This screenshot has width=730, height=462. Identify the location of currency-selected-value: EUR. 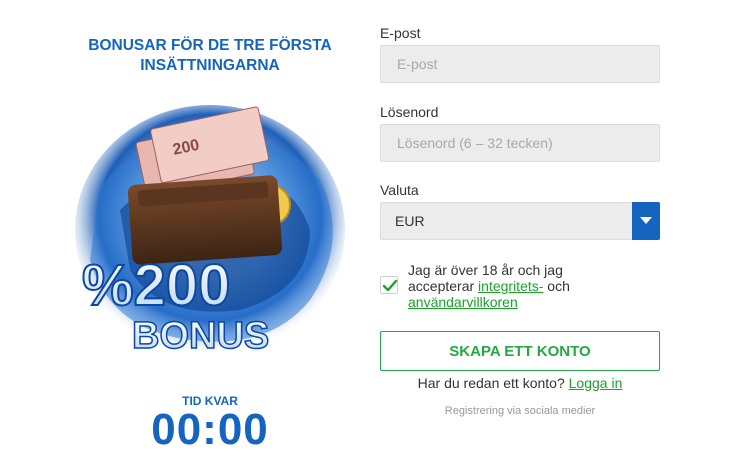
(410, 221).